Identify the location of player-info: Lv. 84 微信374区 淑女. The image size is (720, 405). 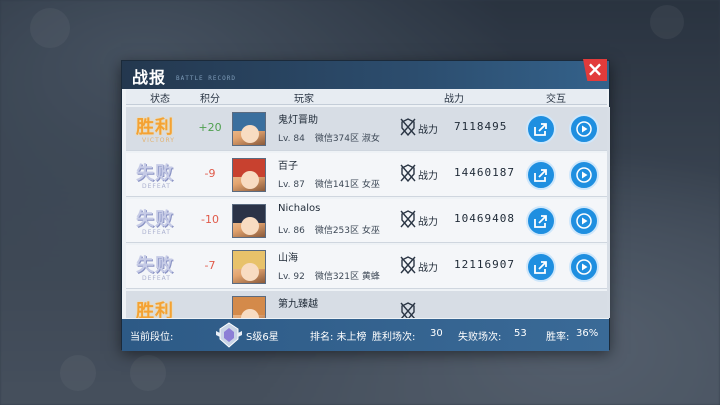
(329, 137).